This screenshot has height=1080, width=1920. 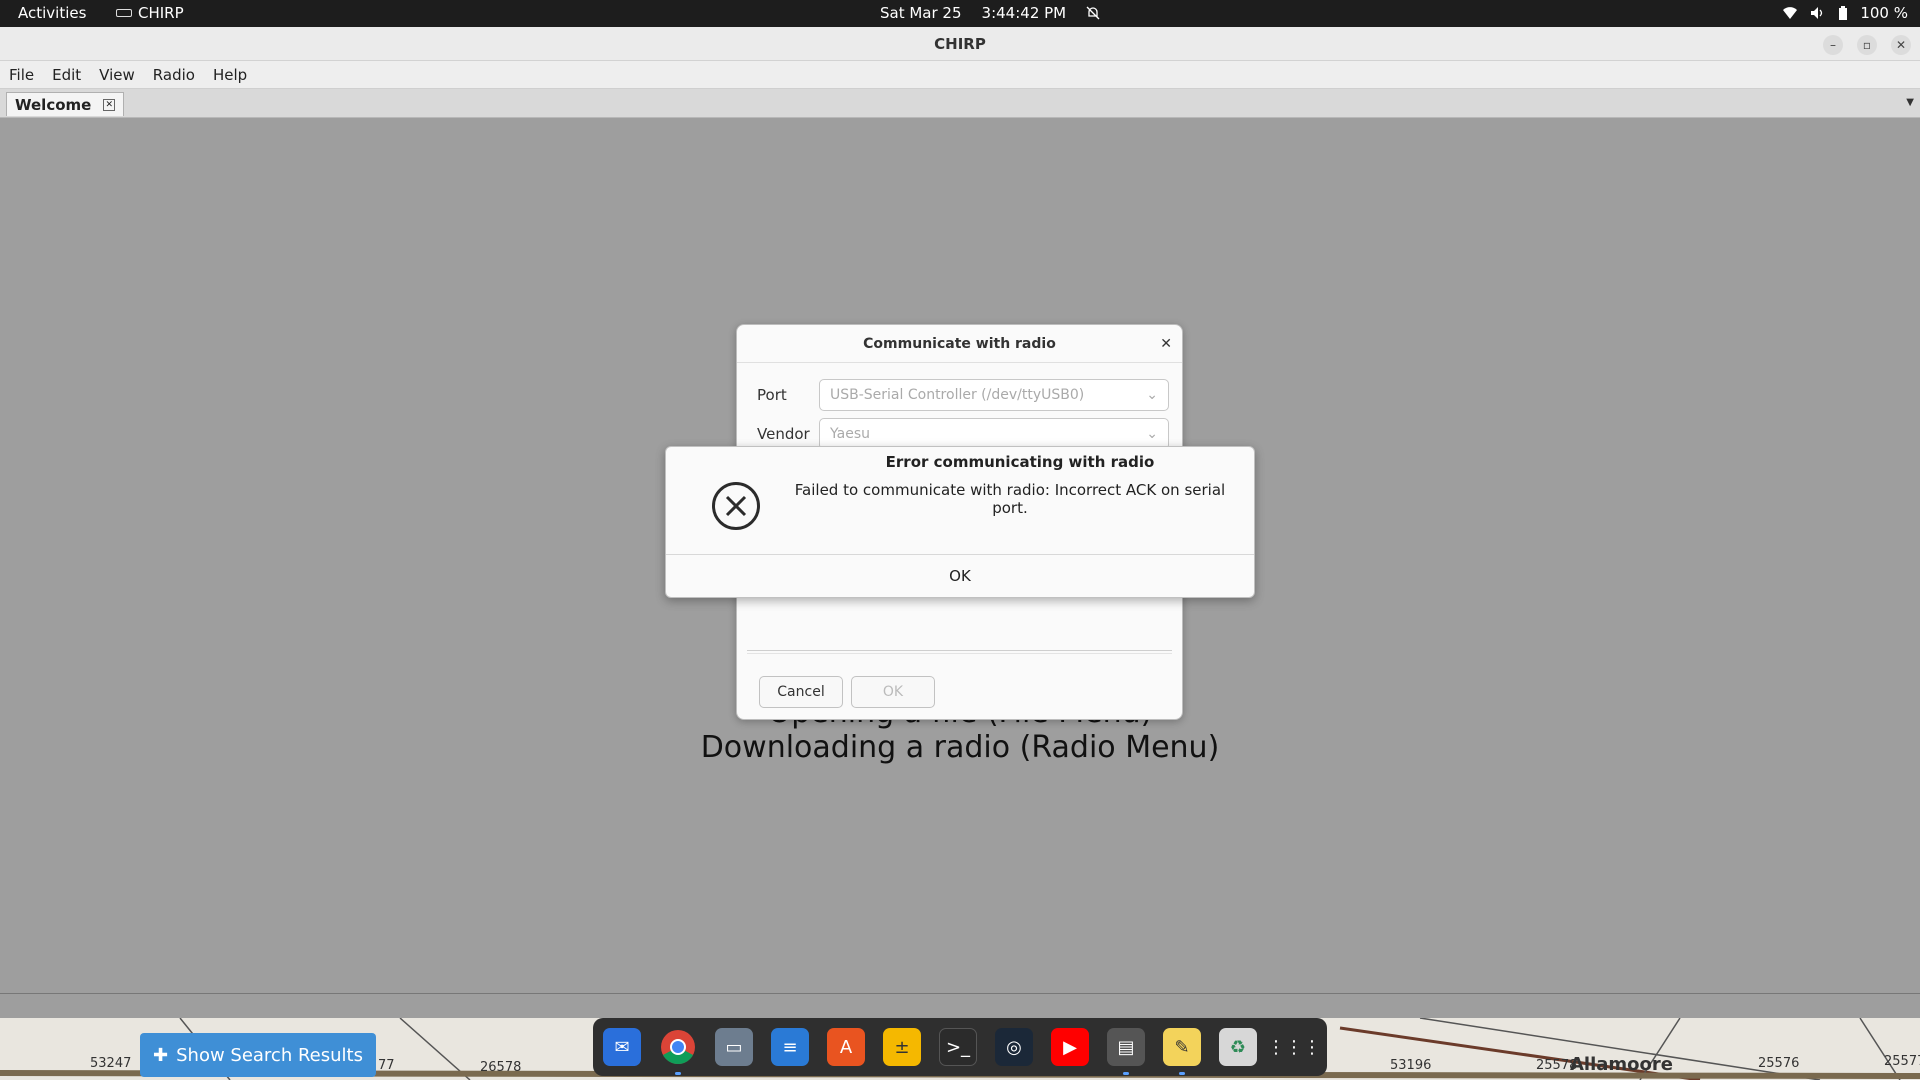 What do you see at coordinates (161, 13) in the screenshot?
I see `app-menu-label: CHIRP` at bounding box center [161, 13].